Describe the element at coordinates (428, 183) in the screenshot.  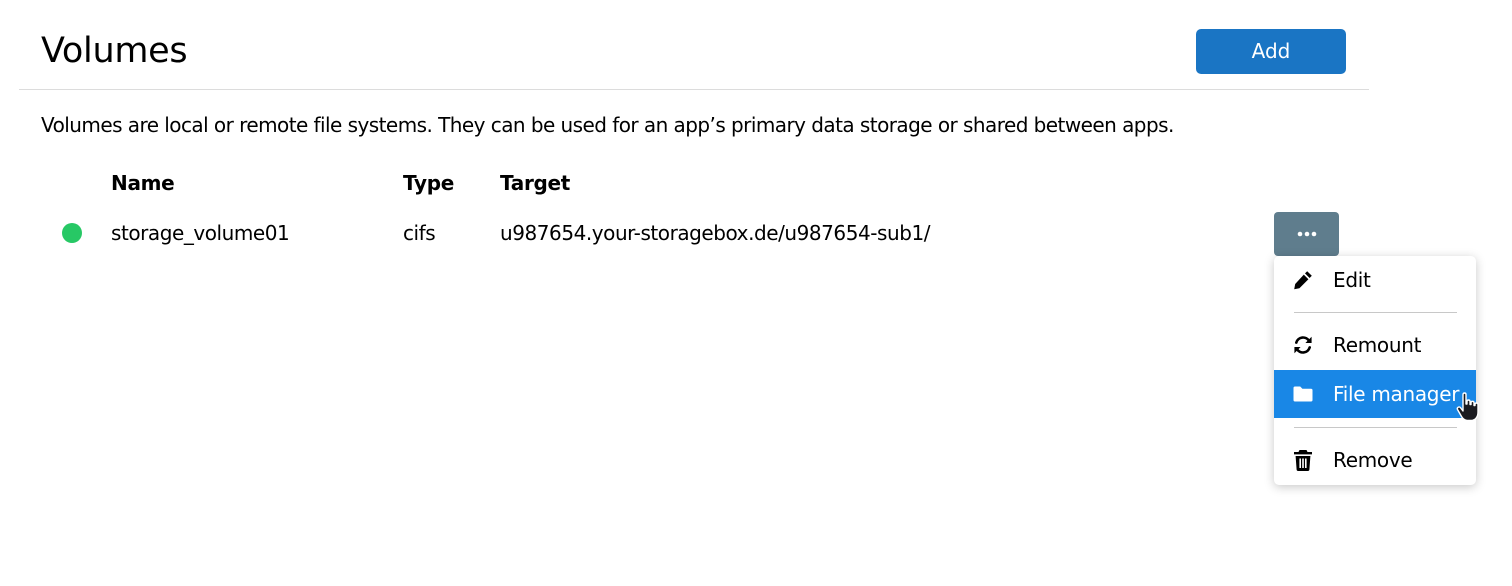
I see `column-header-type: Type` at that location.